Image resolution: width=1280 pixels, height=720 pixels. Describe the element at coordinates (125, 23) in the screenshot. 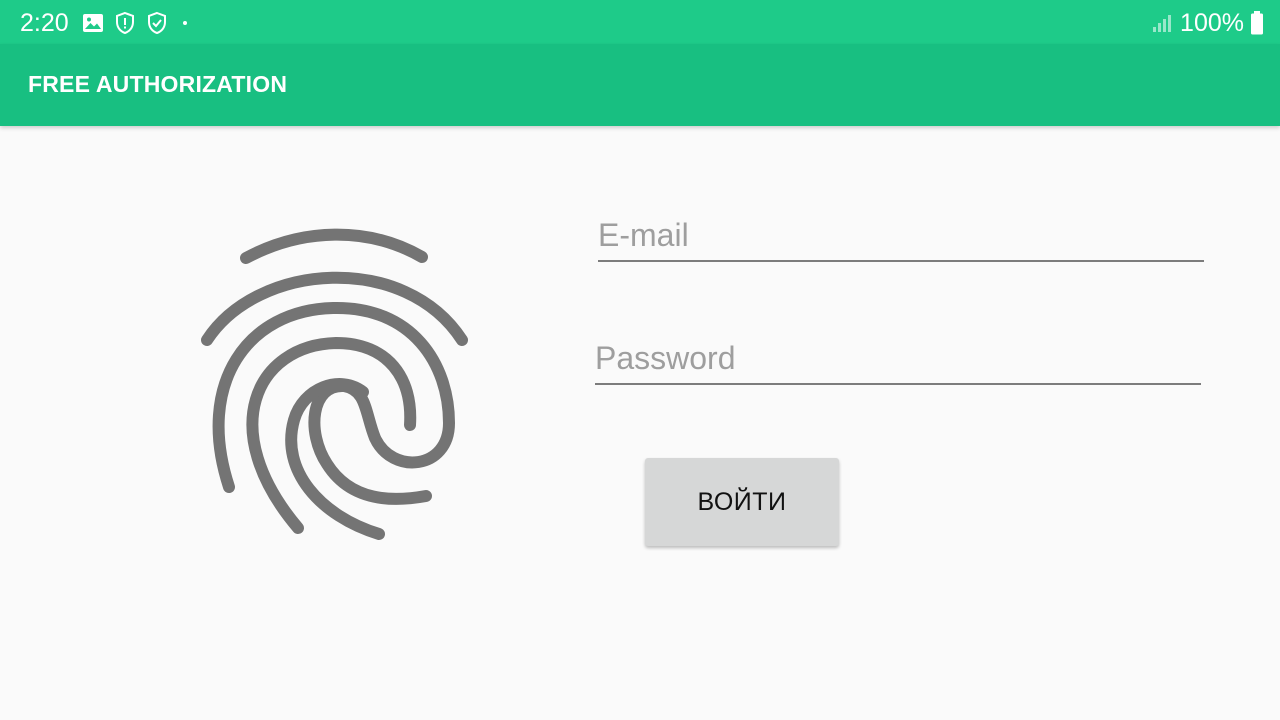

I see `shield-alert-icon` at that location.